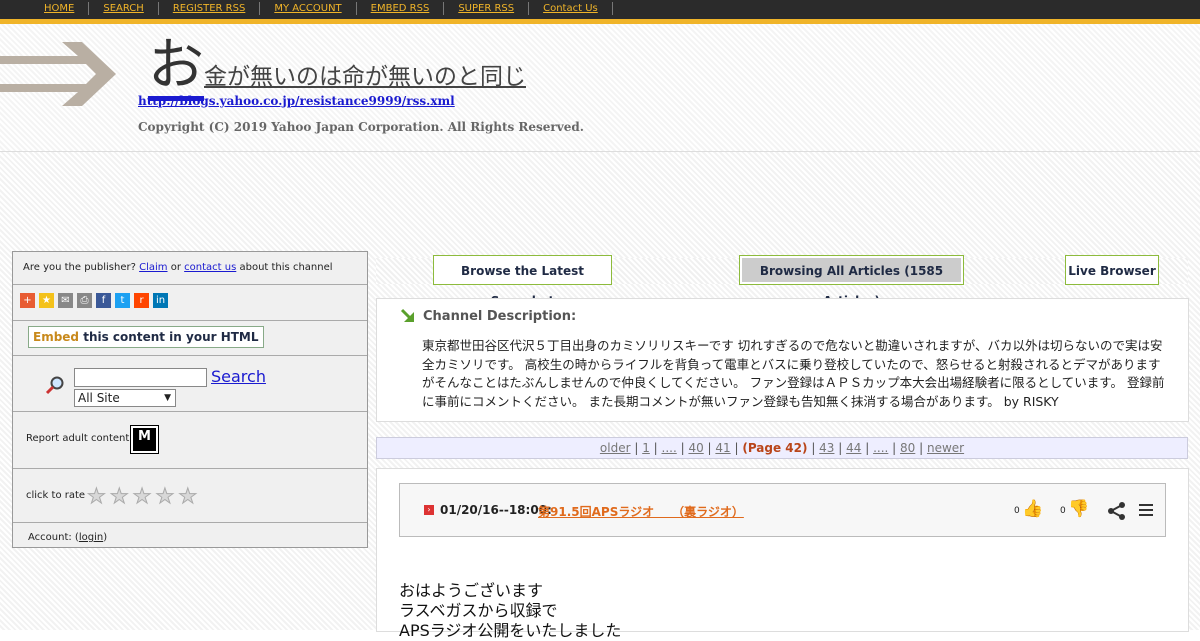  Describe the element at coordinates (170, 337) in the screenshot. I see `embed-rest: this content in your HTML` at that location.